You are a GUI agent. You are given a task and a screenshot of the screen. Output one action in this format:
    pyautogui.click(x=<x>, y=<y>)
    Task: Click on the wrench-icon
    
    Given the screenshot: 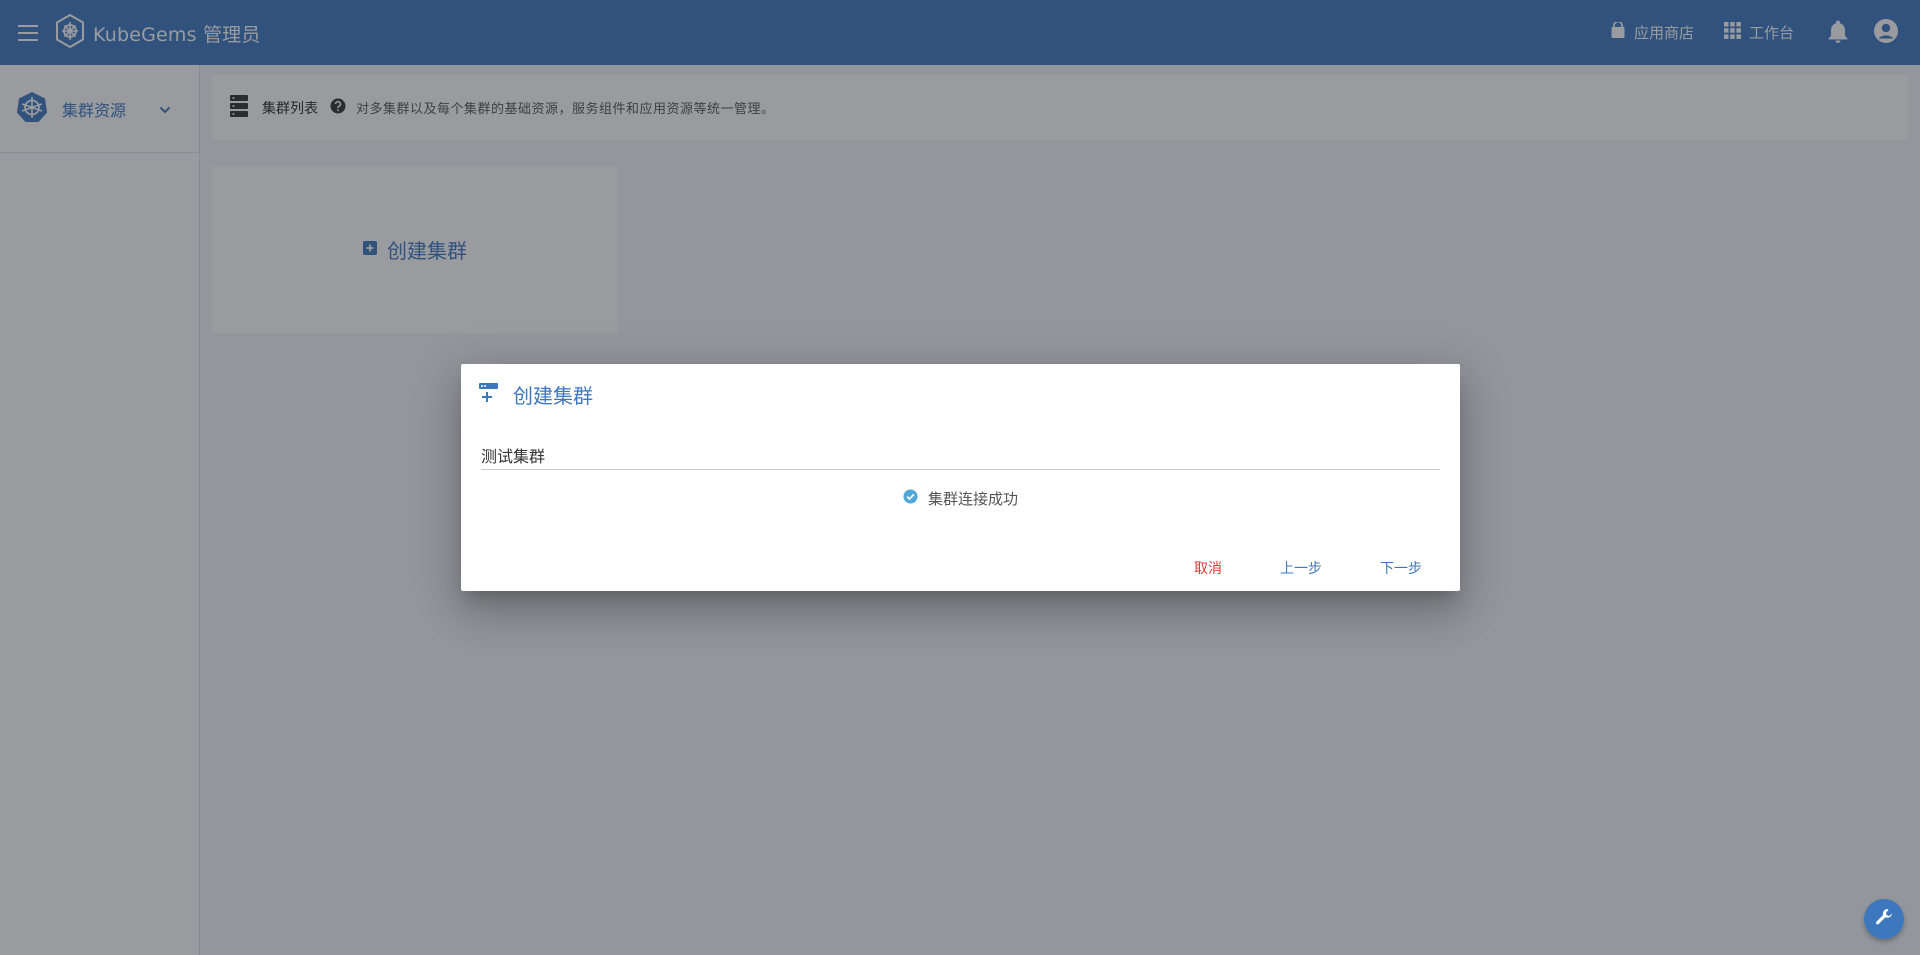 What is the action you would take?
    pyautogui.click(x=1884, y=919)
    